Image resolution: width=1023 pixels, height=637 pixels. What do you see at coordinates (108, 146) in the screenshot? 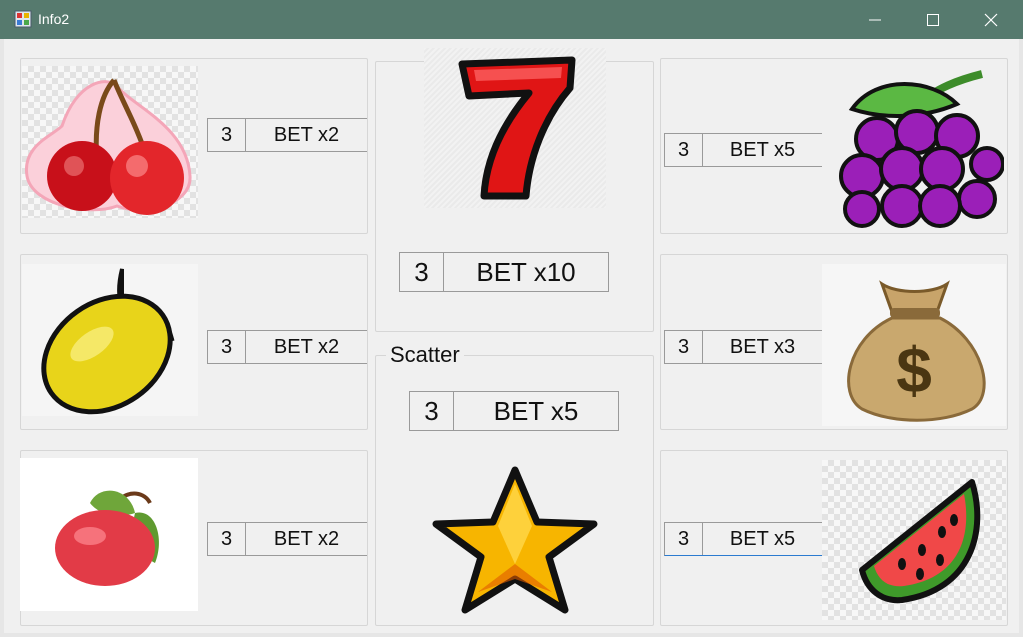
I see `cherry-icon` at bounding box center [108, 146].